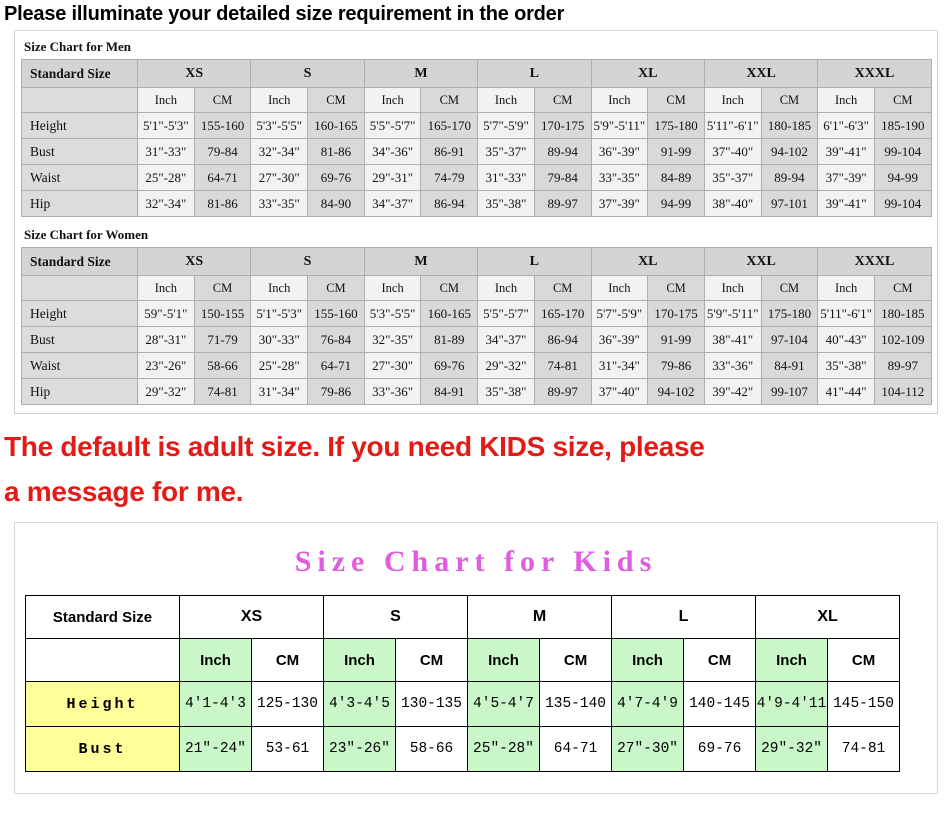 Image resolution: width=952 pixels, height=815 pixels. What do you see at coordinates (846, 365) in the screenshot?
I see `women-waist-inch-xxxl: 35"-38"` at bounding box center [846, 365].